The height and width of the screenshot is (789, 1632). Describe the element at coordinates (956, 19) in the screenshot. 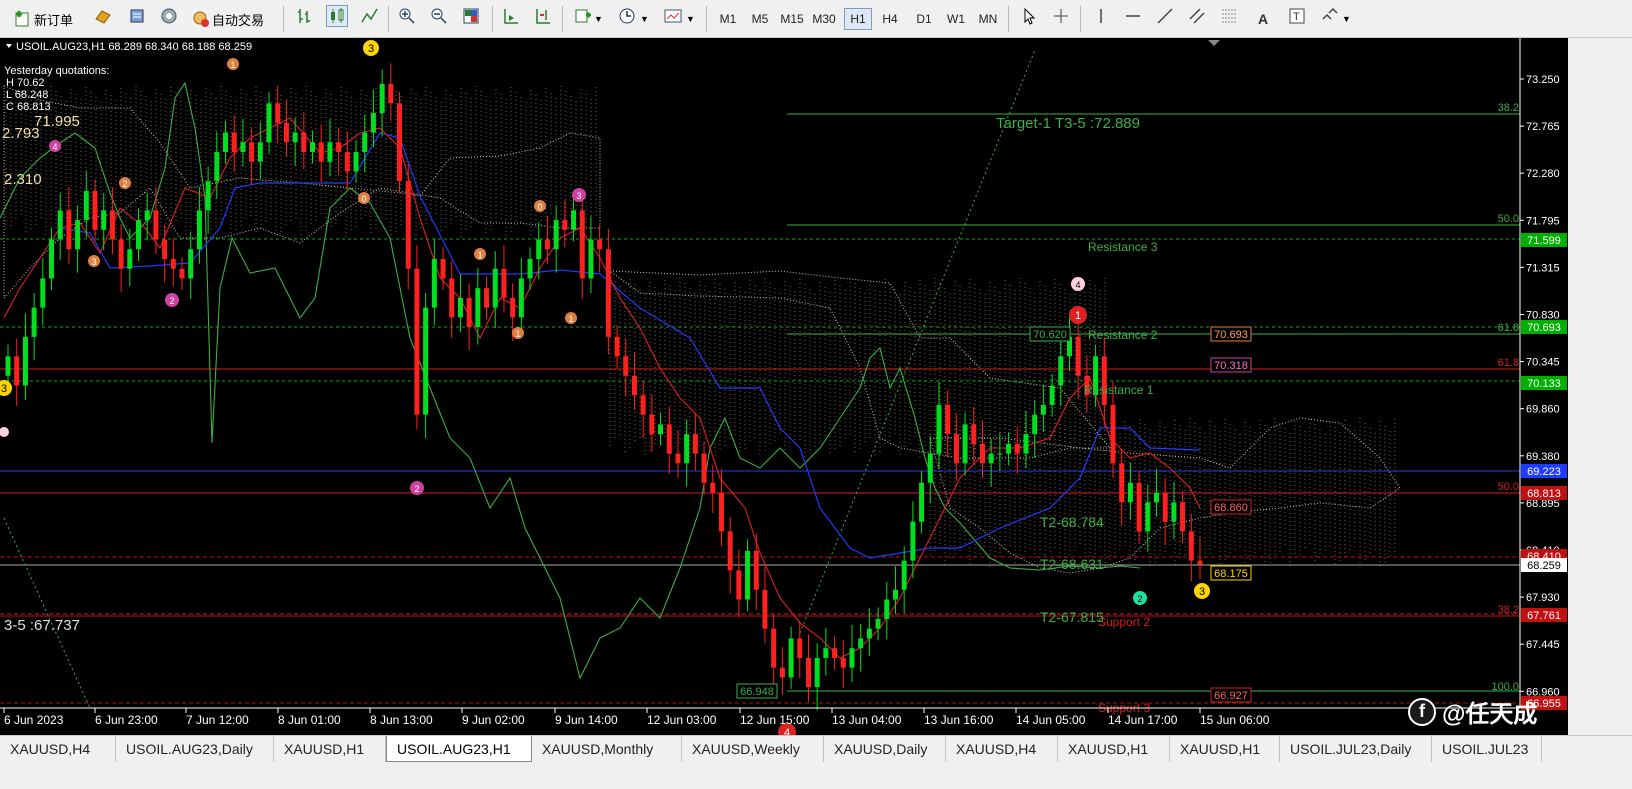

I see `timeframe-w1-button: W1` at that location.